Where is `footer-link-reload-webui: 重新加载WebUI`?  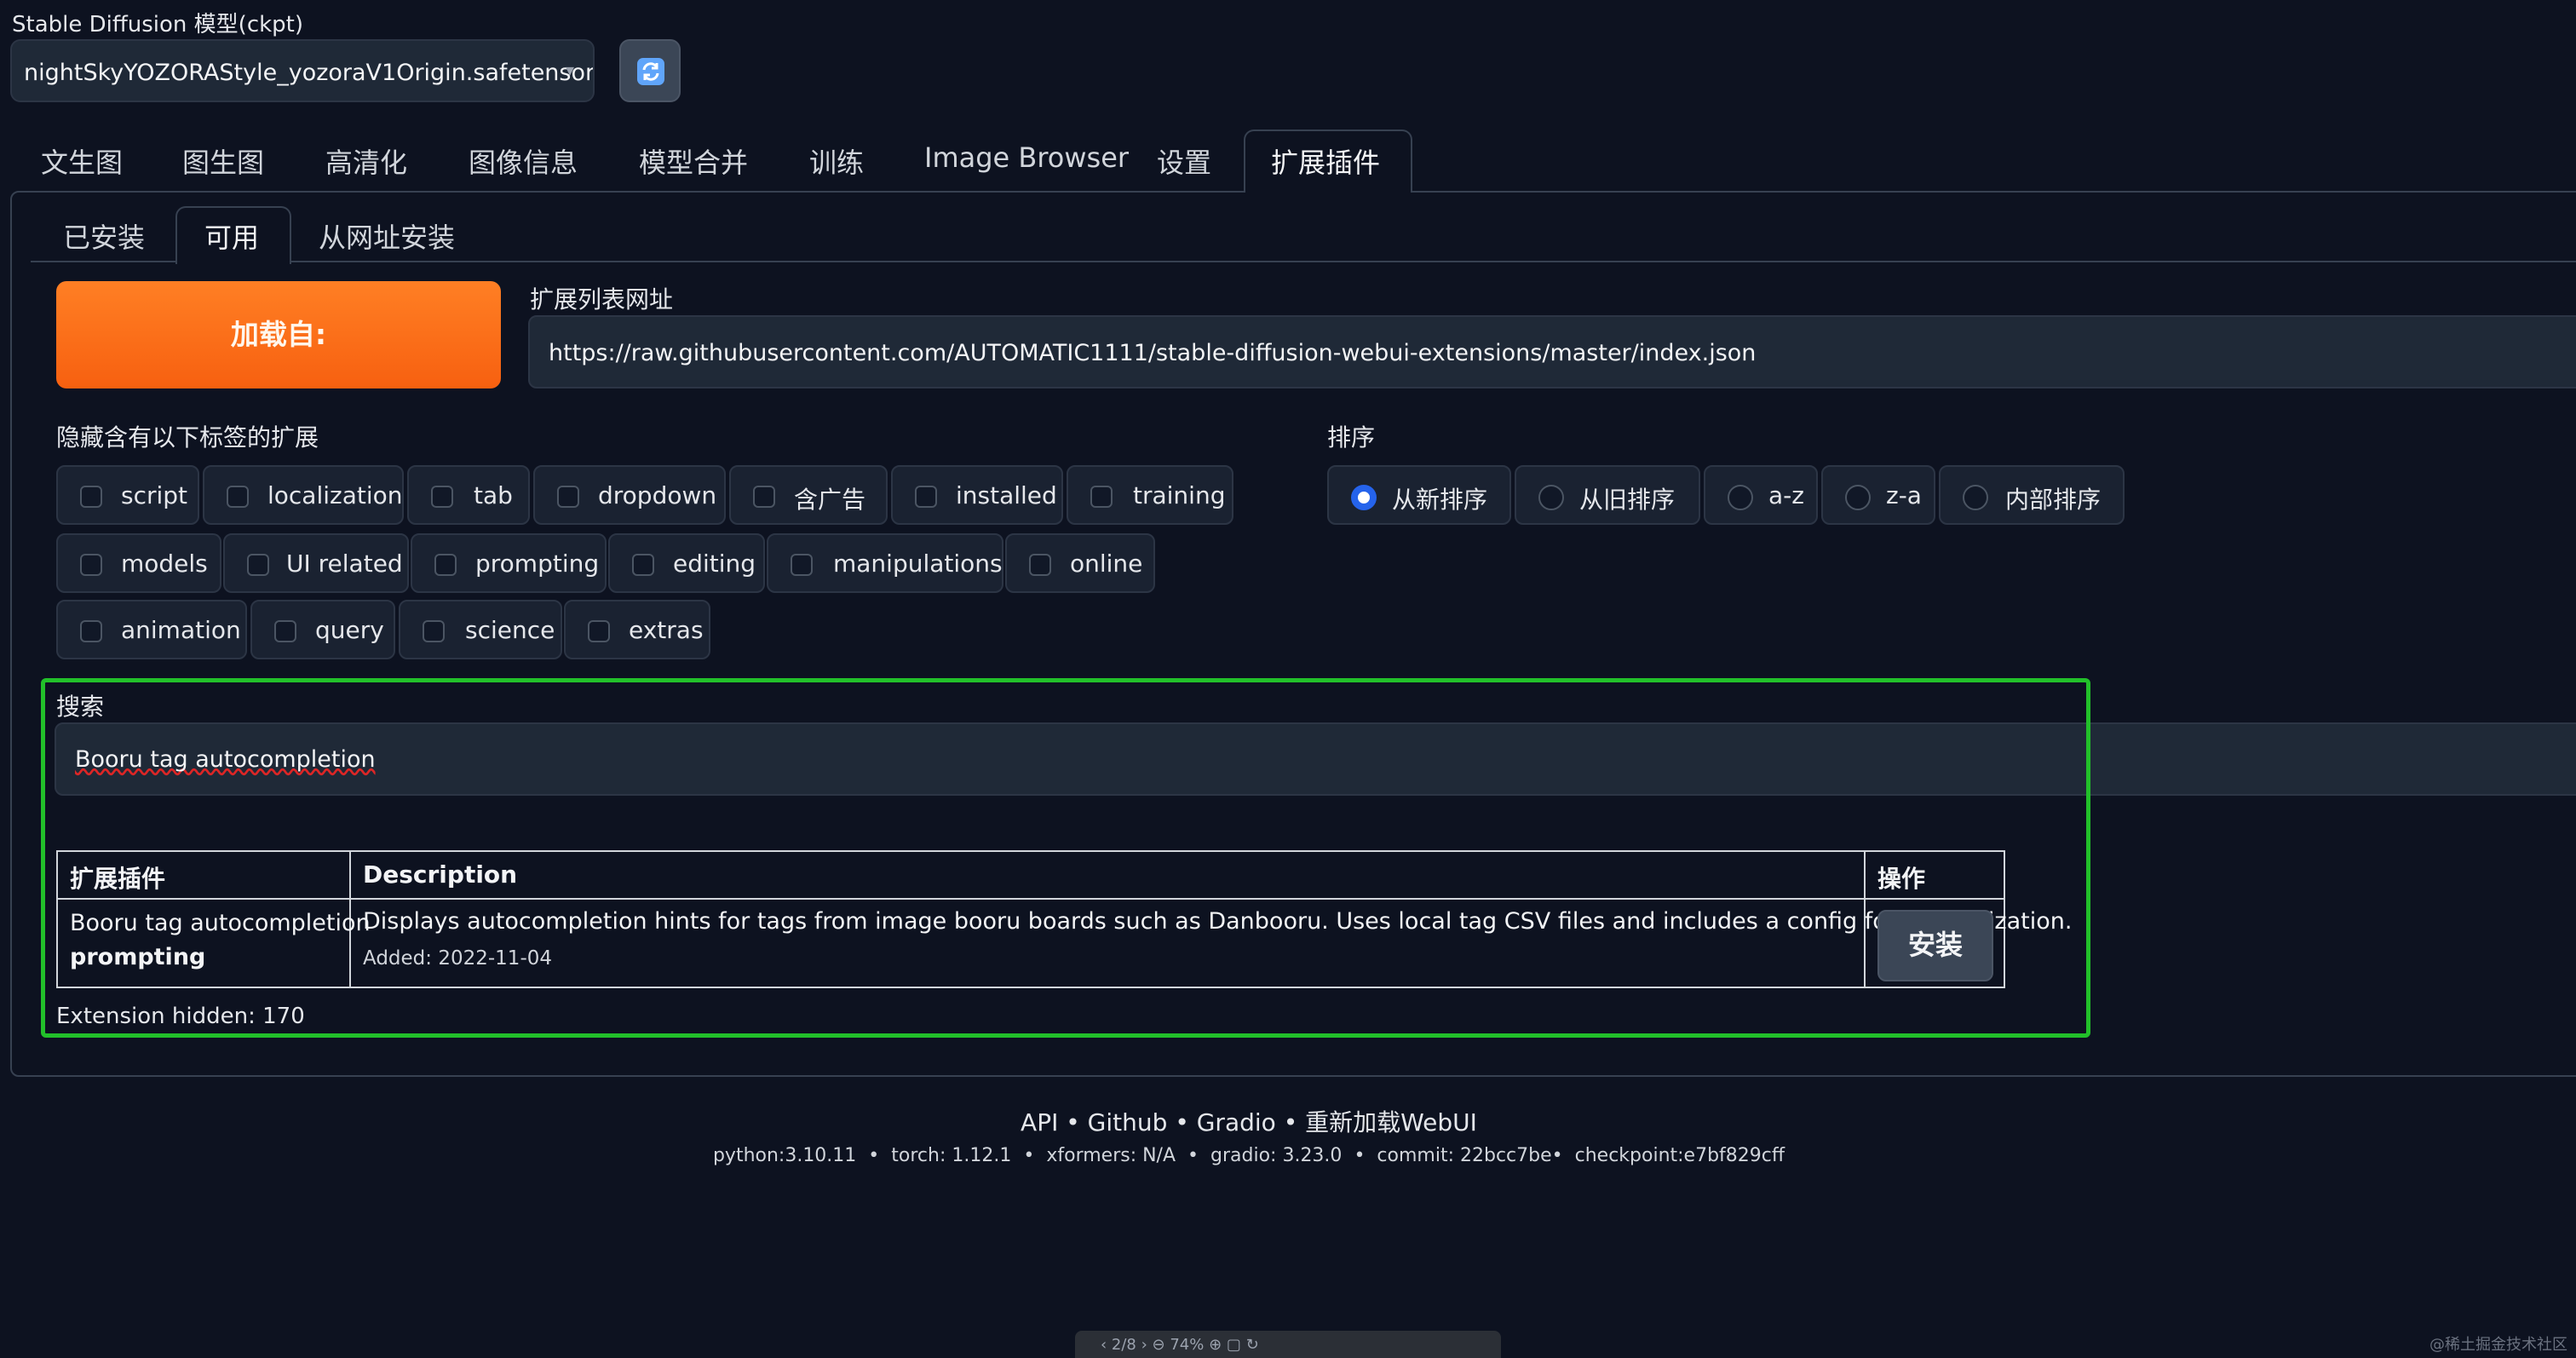 footer-link-reload-webui: 重新加载WebUI is located at coordinates (1391, 1122).